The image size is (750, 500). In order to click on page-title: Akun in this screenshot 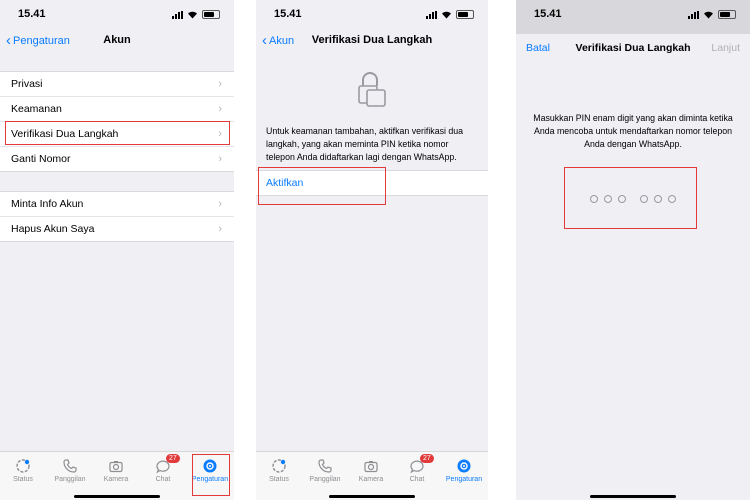, I will do `click(117, 40)`.